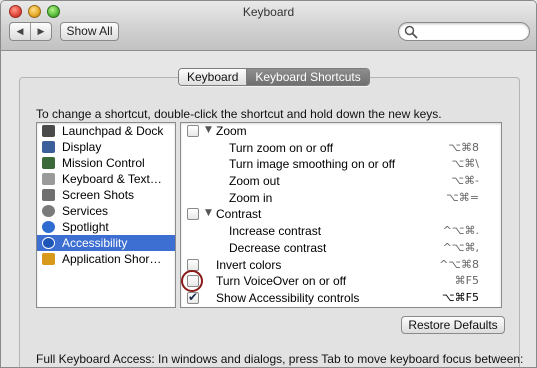 This screenshot has width=537, height=368. I want to click on category-label: Spotlight, so click(85, 227).